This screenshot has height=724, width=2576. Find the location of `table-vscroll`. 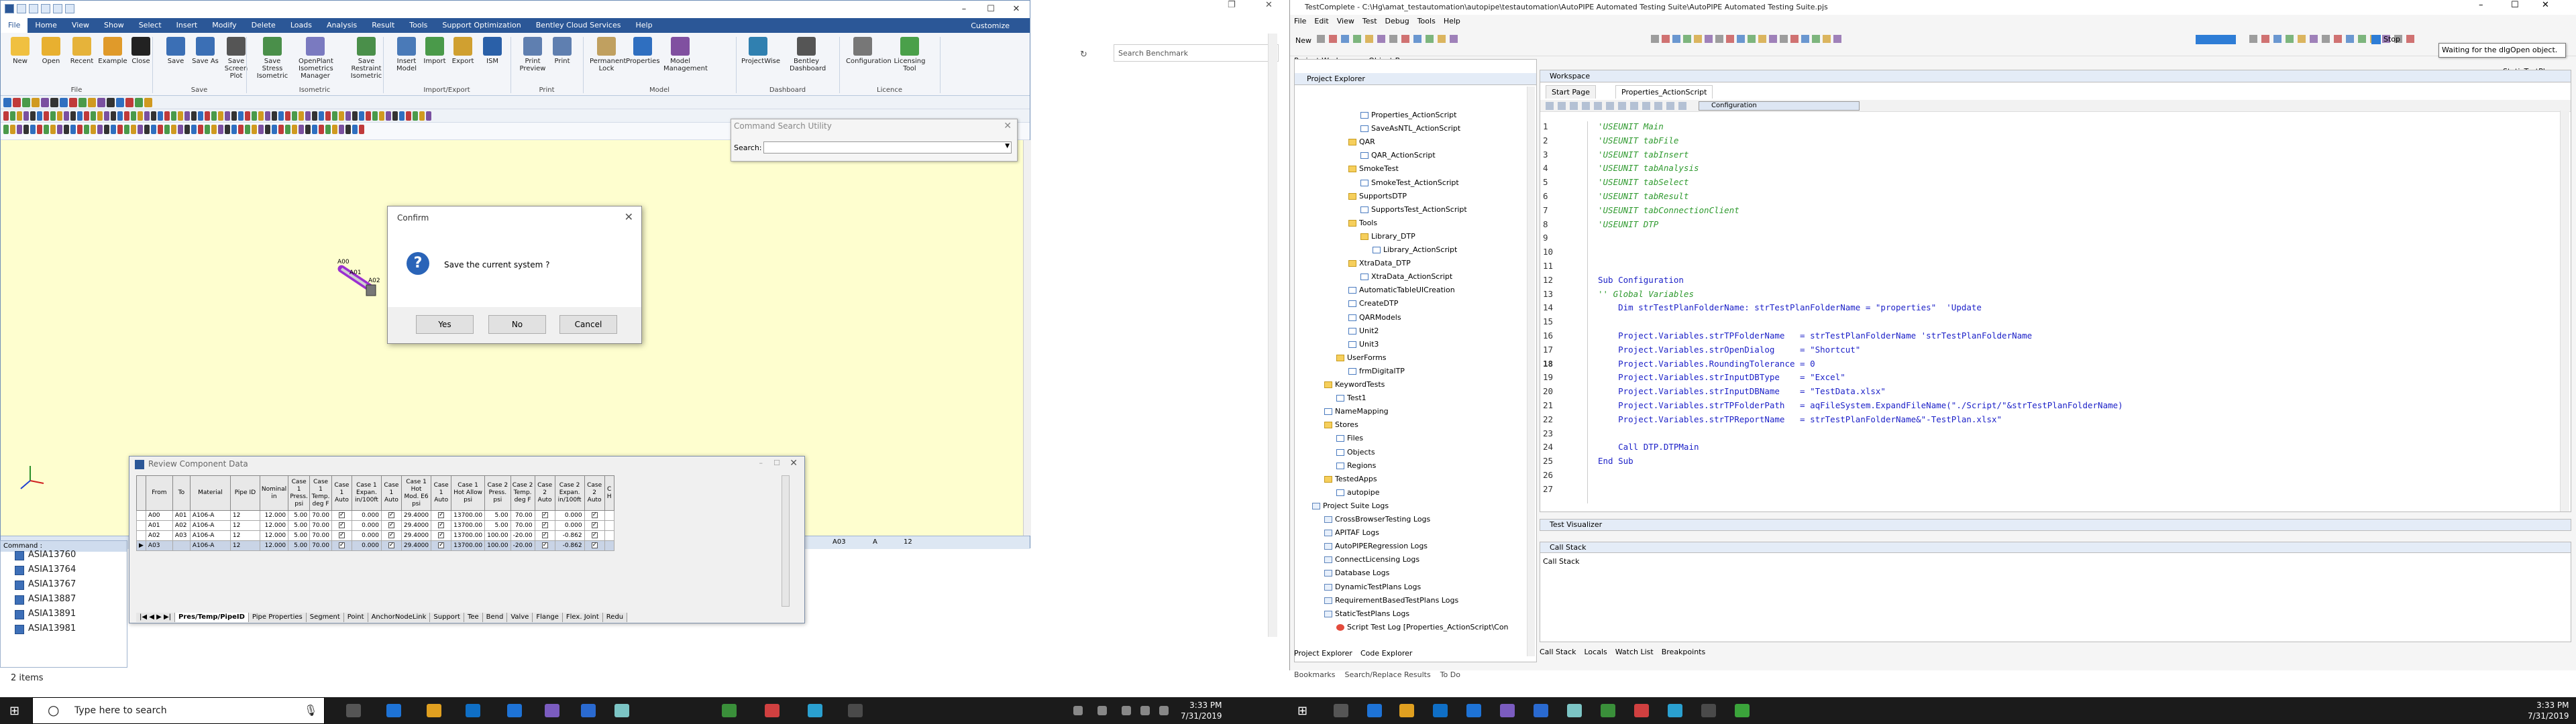

table-vscroll is located at coordinates (786, 541).